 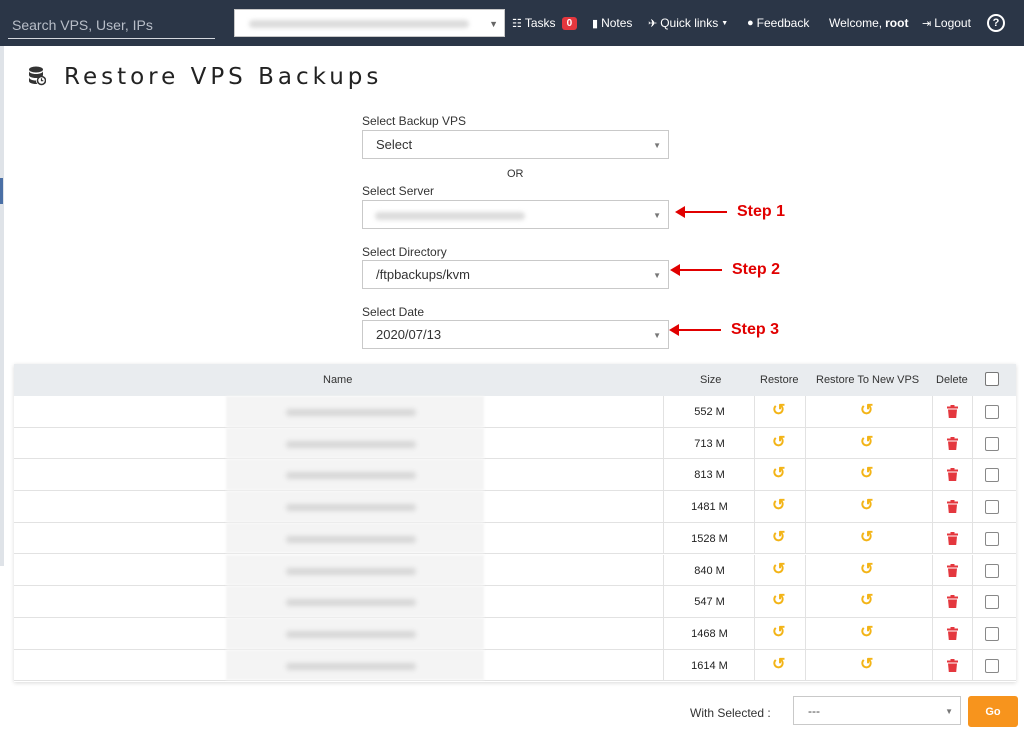 What do you see at coordinates (814, 711) in the screenshot?
I see `with-selected-value: ---` at bounding box center [814, 711].